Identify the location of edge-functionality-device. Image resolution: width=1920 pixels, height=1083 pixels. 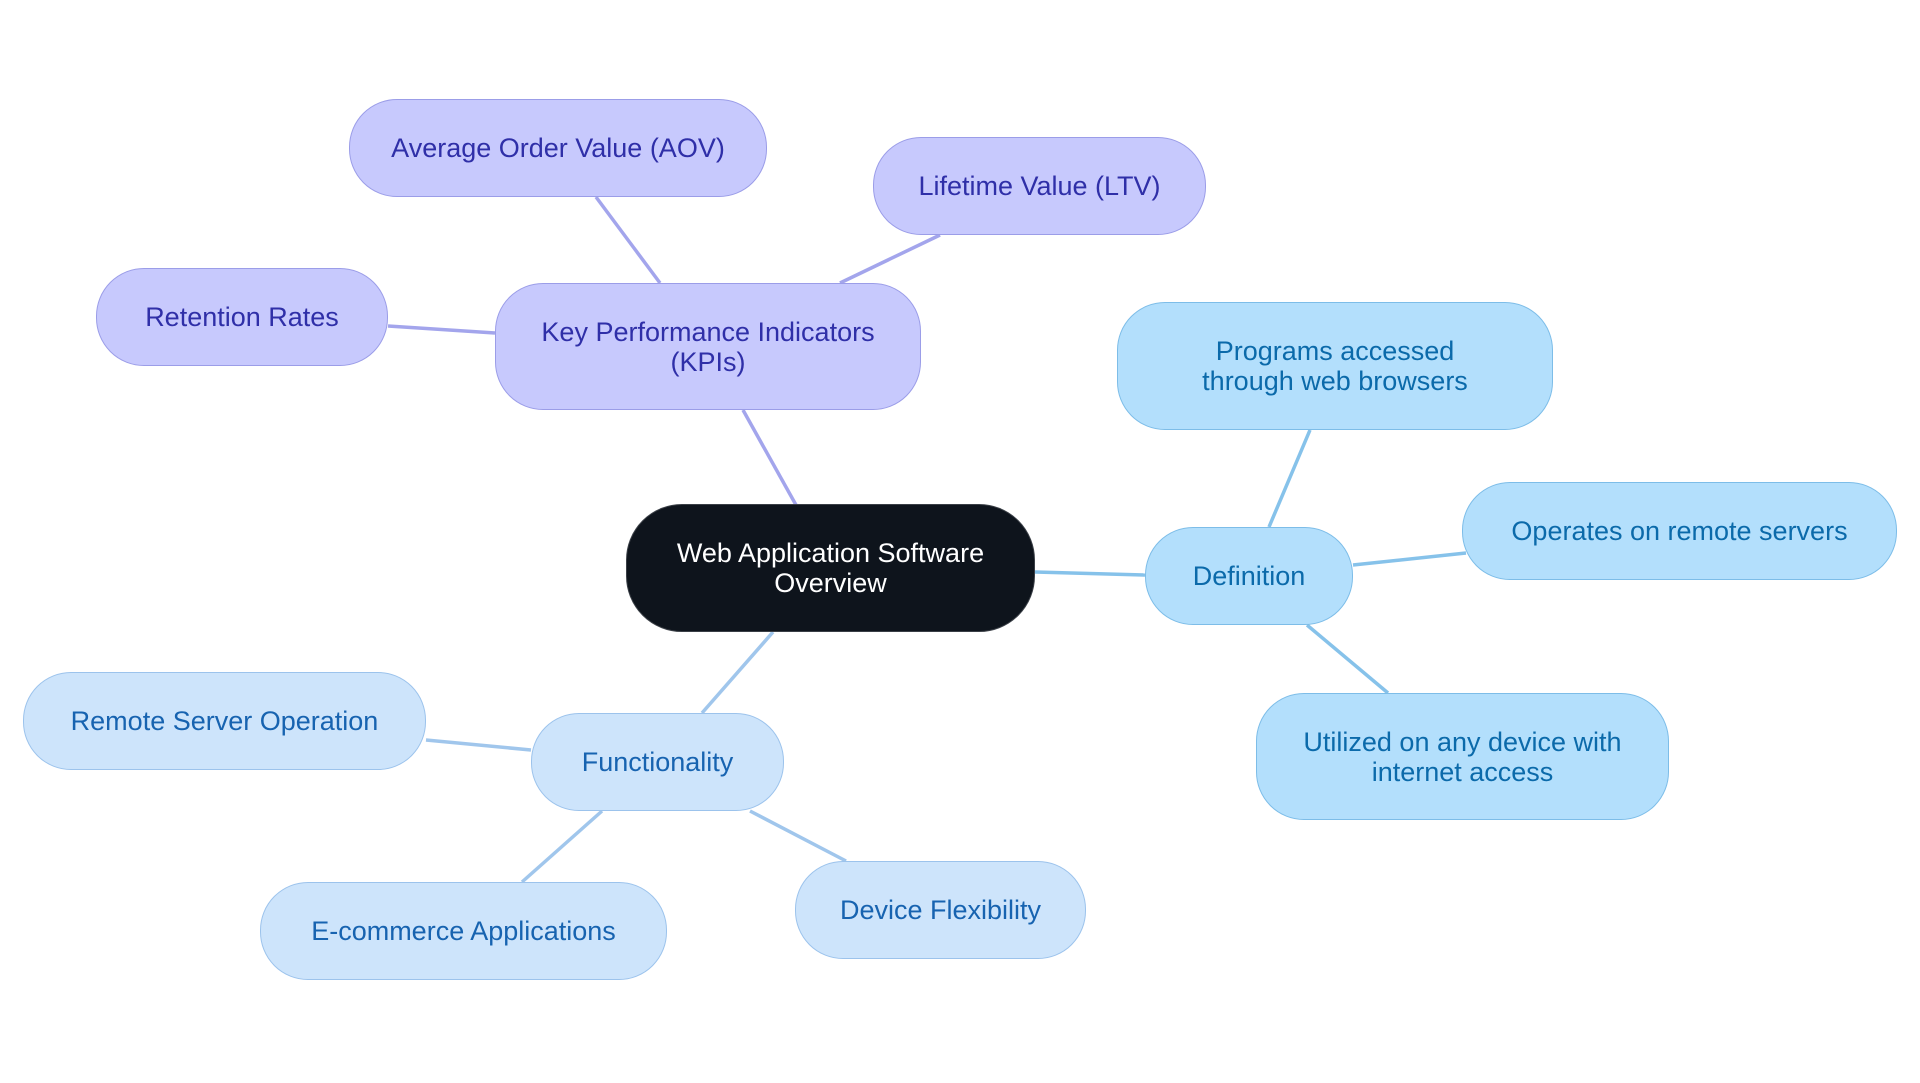
(798, 836).